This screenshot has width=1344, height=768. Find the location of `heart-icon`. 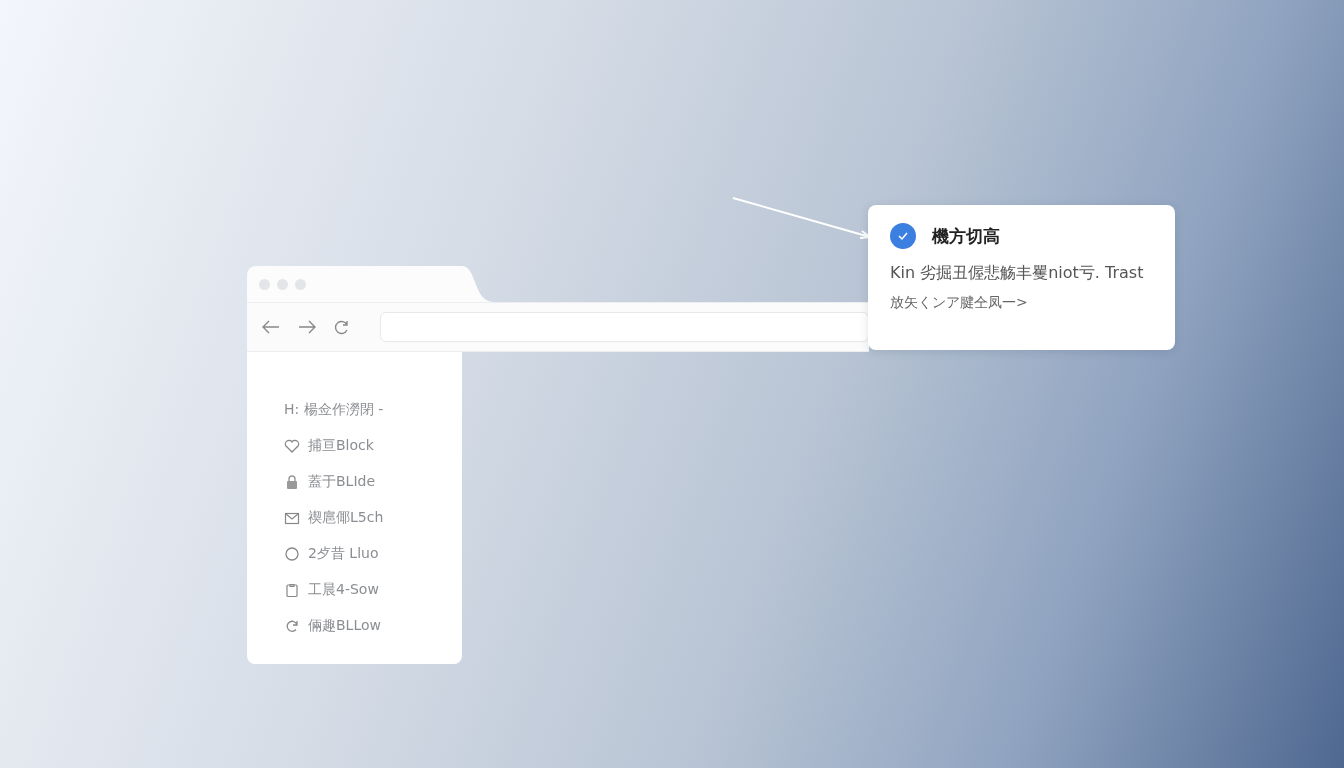

heart-icon is located at coordinates (292, 446).